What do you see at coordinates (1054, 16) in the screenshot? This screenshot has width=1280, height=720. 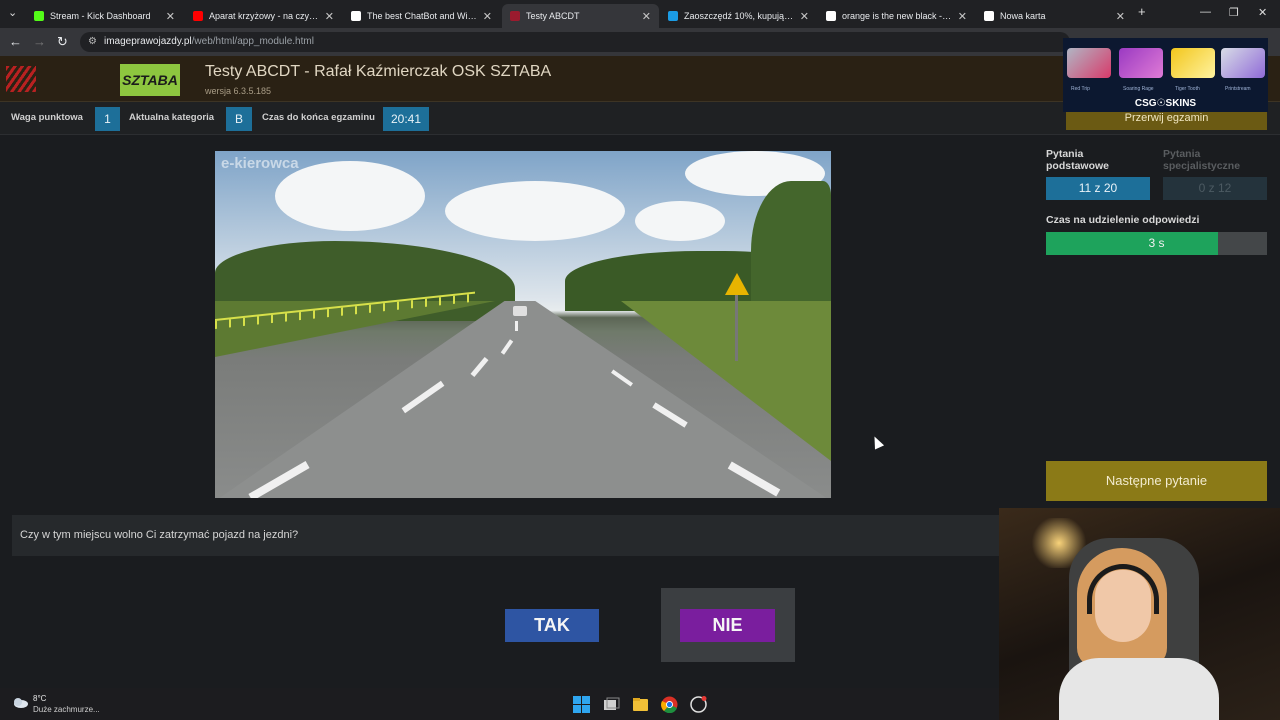 I see `browser-tab: Nowa karta ✕` at bounding box center [1054, 16].